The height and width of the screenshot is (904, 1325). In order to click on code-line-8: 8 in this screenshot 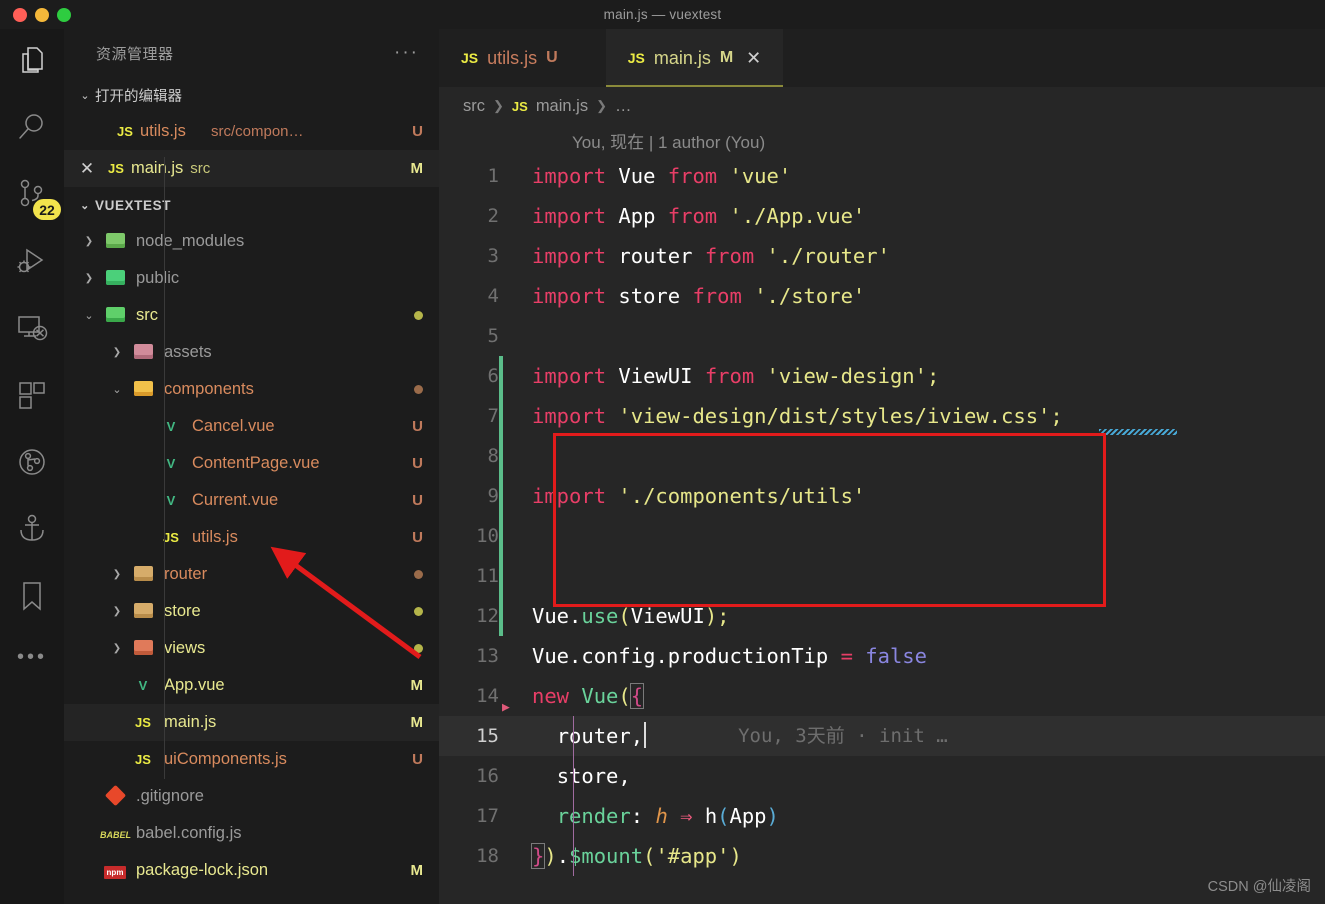, I will do `click(882, 456)`.